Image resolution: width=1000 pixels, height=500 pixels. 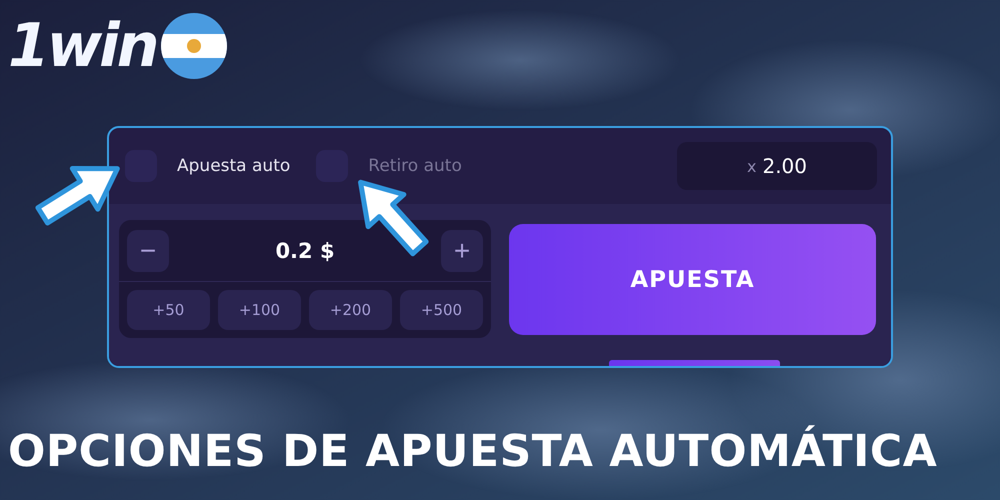 I want to click on quick-amount-button: +500, so click(x=441, y=310).